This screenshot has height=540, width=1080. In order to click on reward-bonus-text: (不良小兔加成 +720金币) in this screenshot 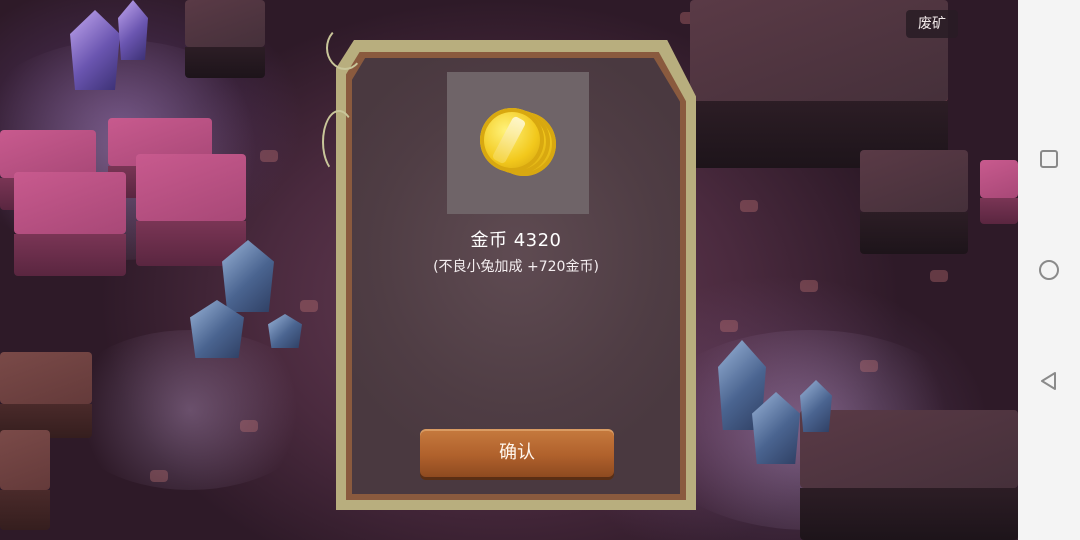, I will do `click(516, 267)`.